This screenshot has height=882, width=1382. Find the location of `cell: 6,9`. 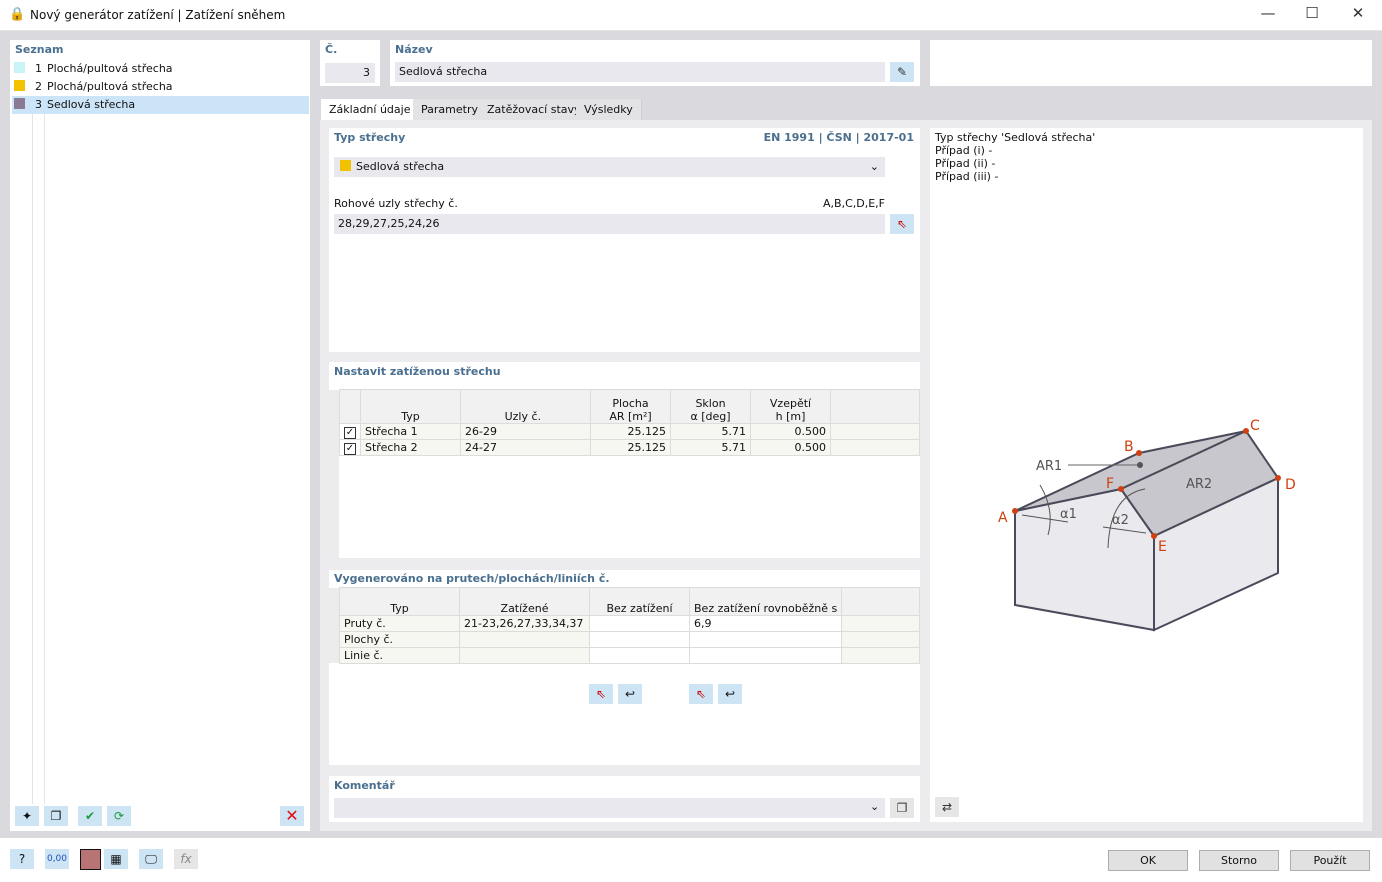

cell: 6,9 is located at coordinates (765, 623).